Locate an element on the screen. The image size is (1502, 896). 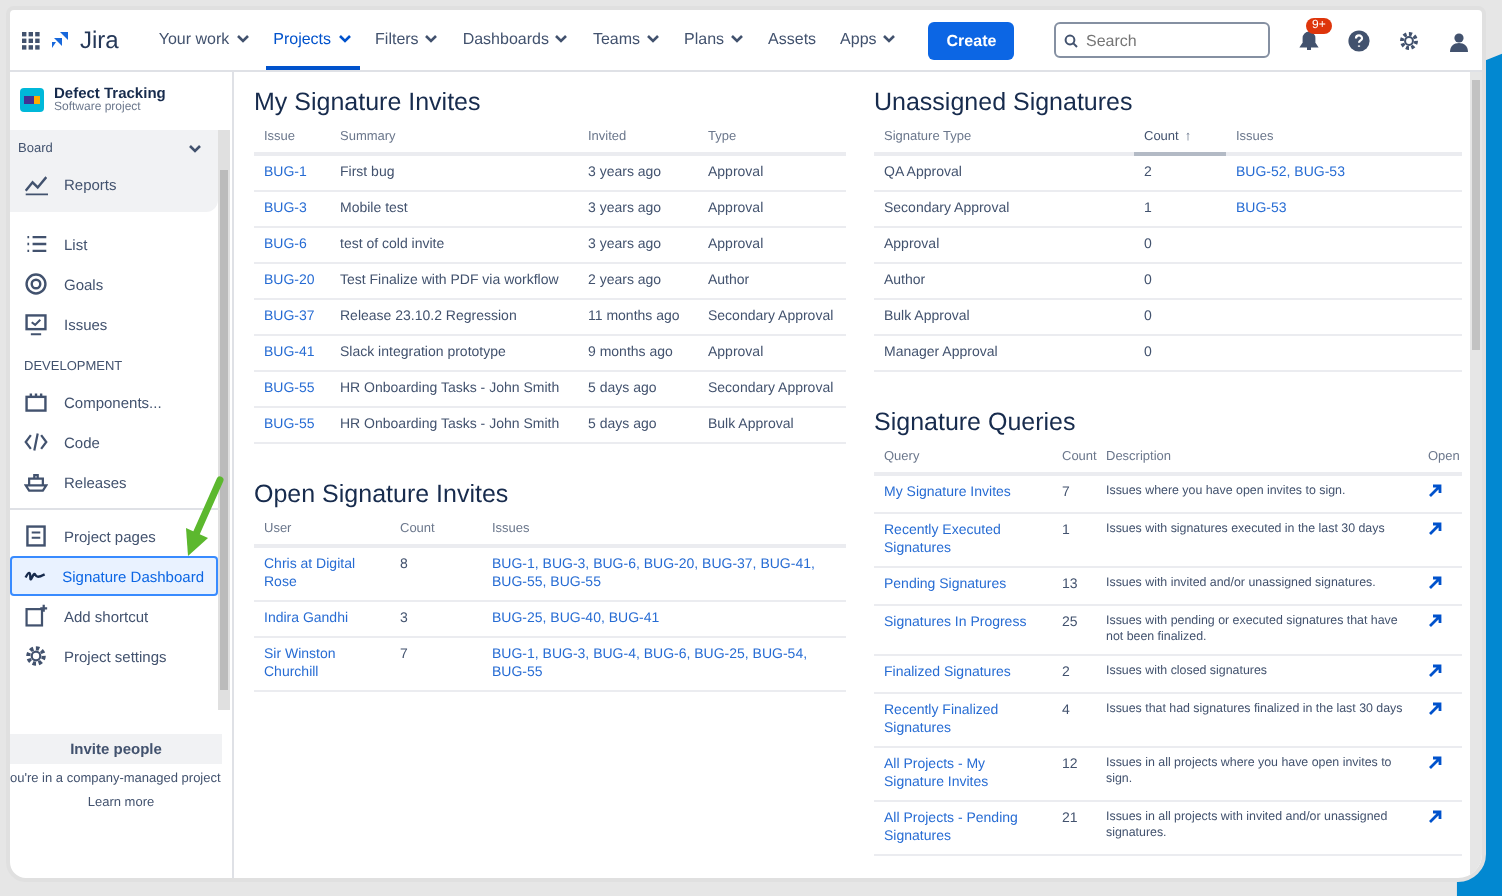
create-button: Create is located at coordinates (971, 40).